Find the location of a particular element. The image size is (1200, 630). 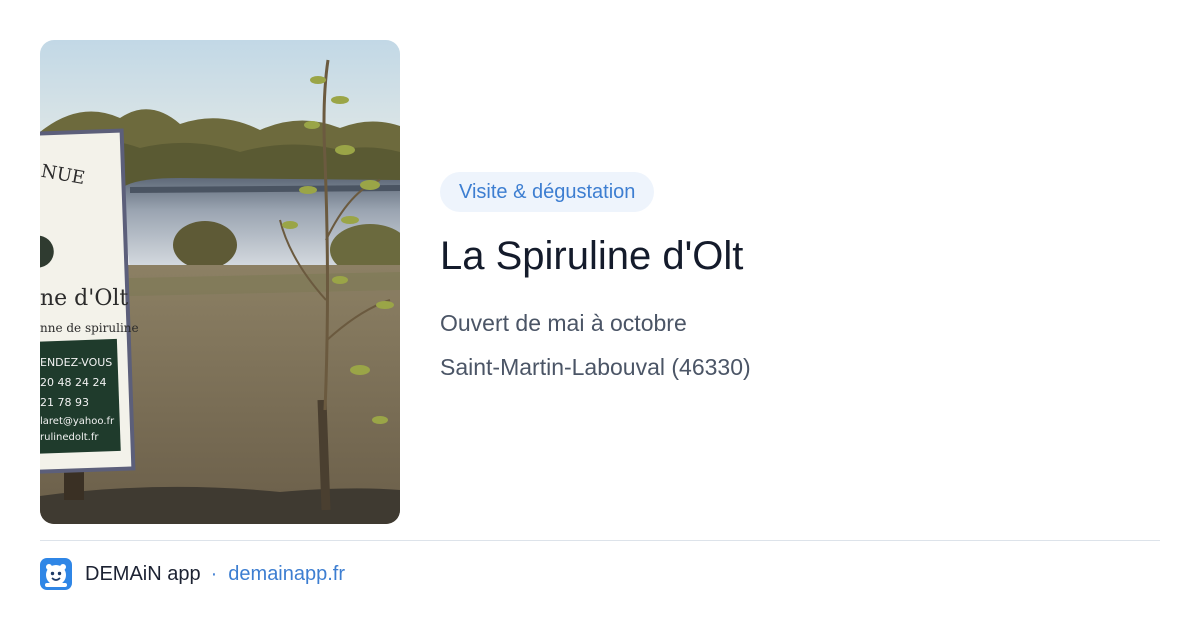

sign-text: rulinedolt.fr is located at coordinates (69, 437).